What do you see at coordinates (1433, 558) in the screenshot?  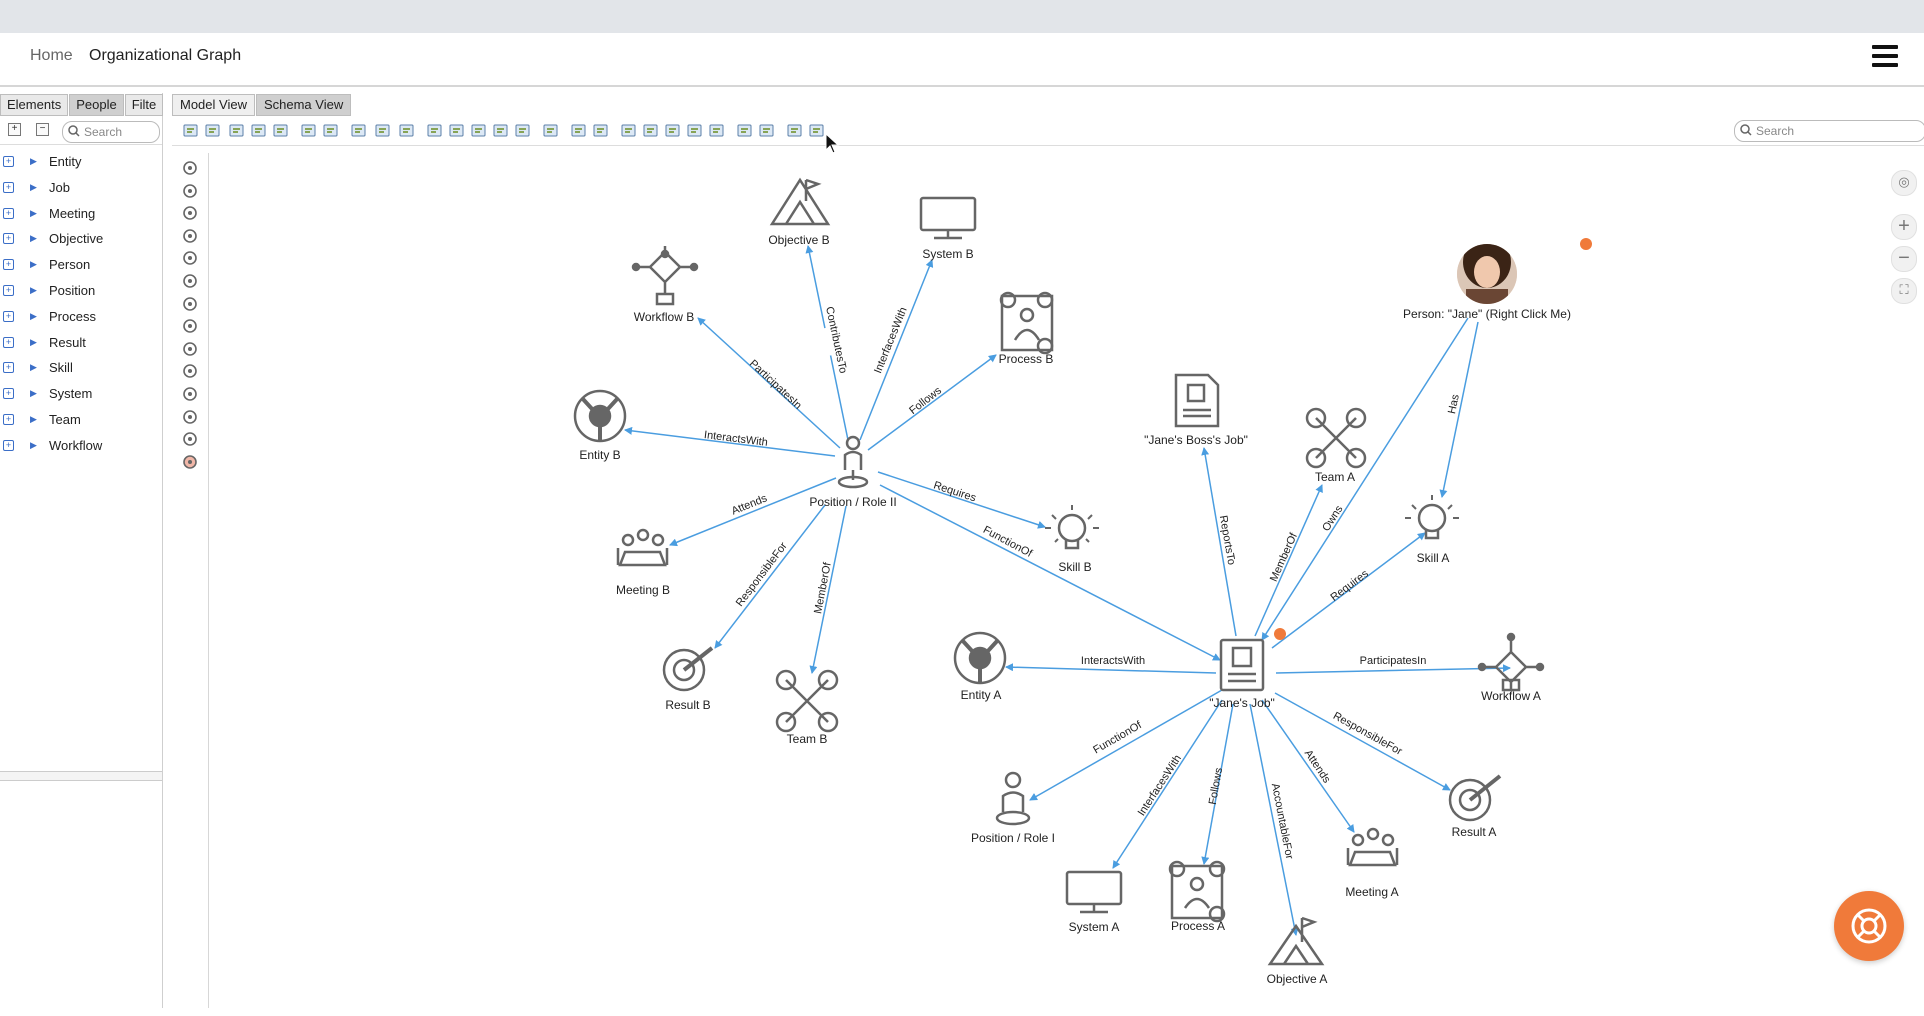 I see `label-skill-a: Skill A` at bounding box center [1433, 558].